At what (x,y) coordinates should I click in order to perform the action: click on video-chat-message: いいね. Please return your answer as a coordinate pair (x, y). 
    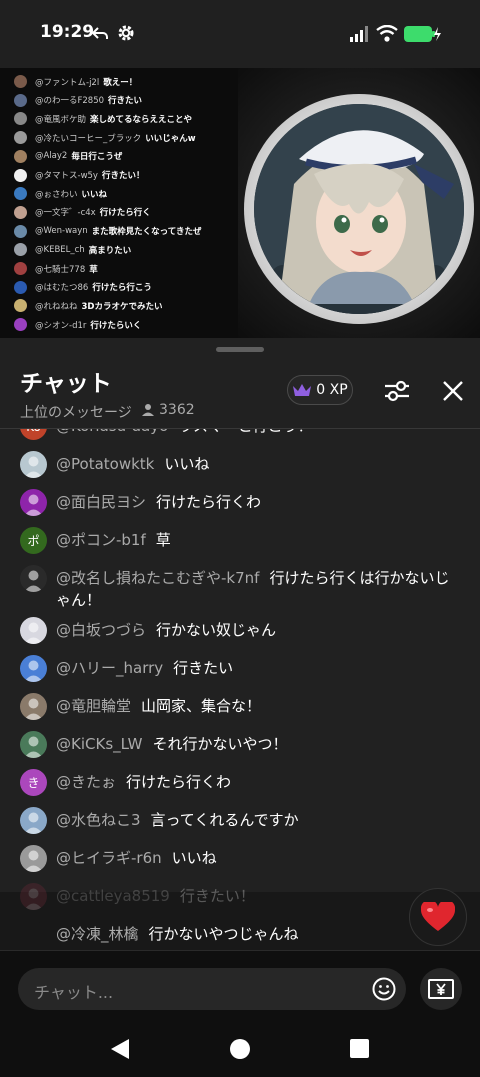
    Looking at the image, I should click on (94, 194).